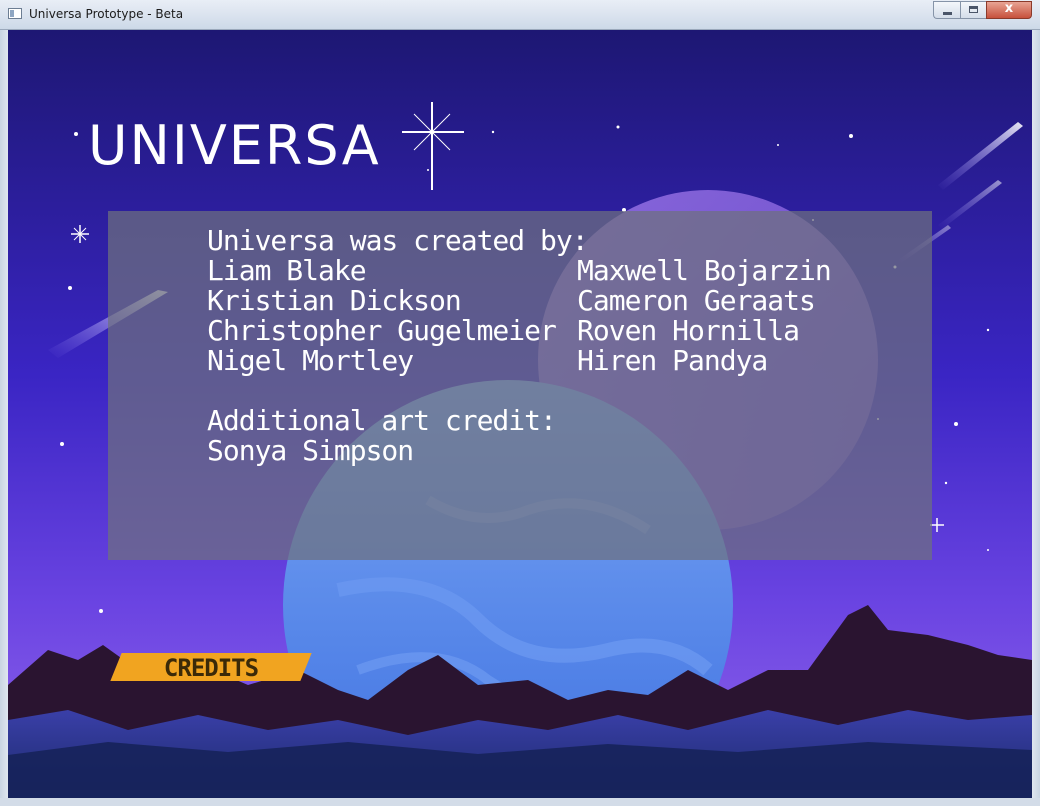 The height and width of the screenshot is (806, 1040). Describe the element at coordinates (487, 360) in the screenshot. I see `credits-row: Nigel Mortley Hiren Pandya` at that location.